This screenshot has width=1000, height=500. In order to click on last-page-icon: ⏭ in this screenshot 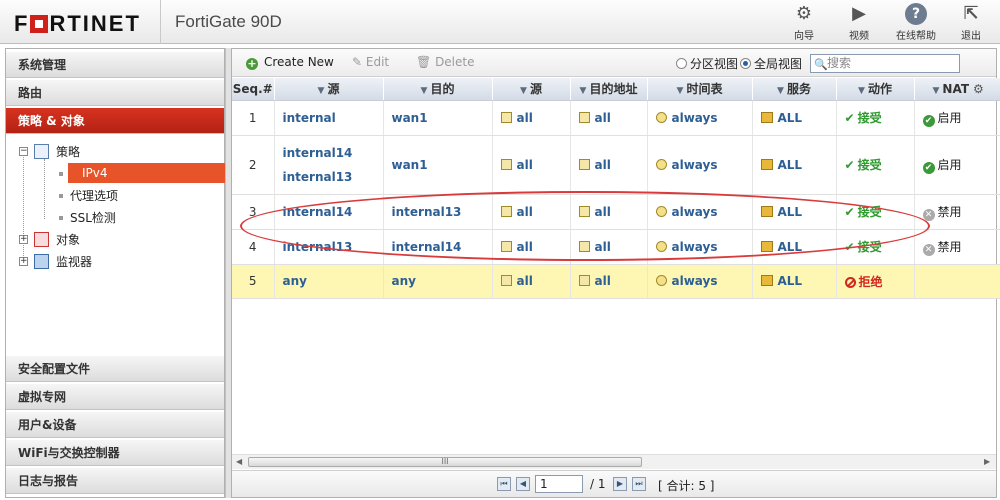, I will do `click(639, 484)`.